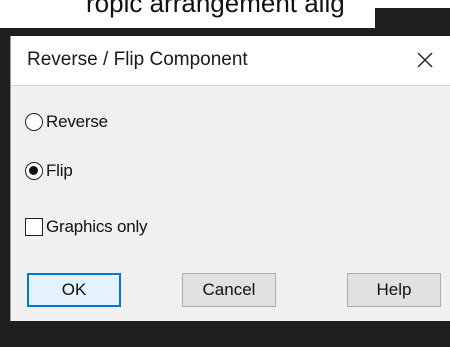  Describe the element at coordinates (34, 171) in the screenshot. I see `flip-radio-button` at that location.